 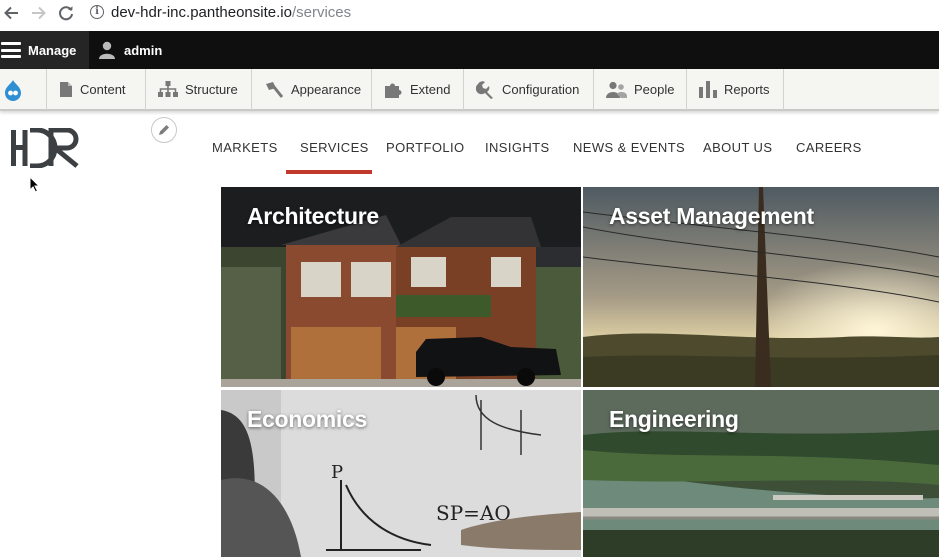 I want to click on tray-item-extend: Extend, so click(x=418, y=89).